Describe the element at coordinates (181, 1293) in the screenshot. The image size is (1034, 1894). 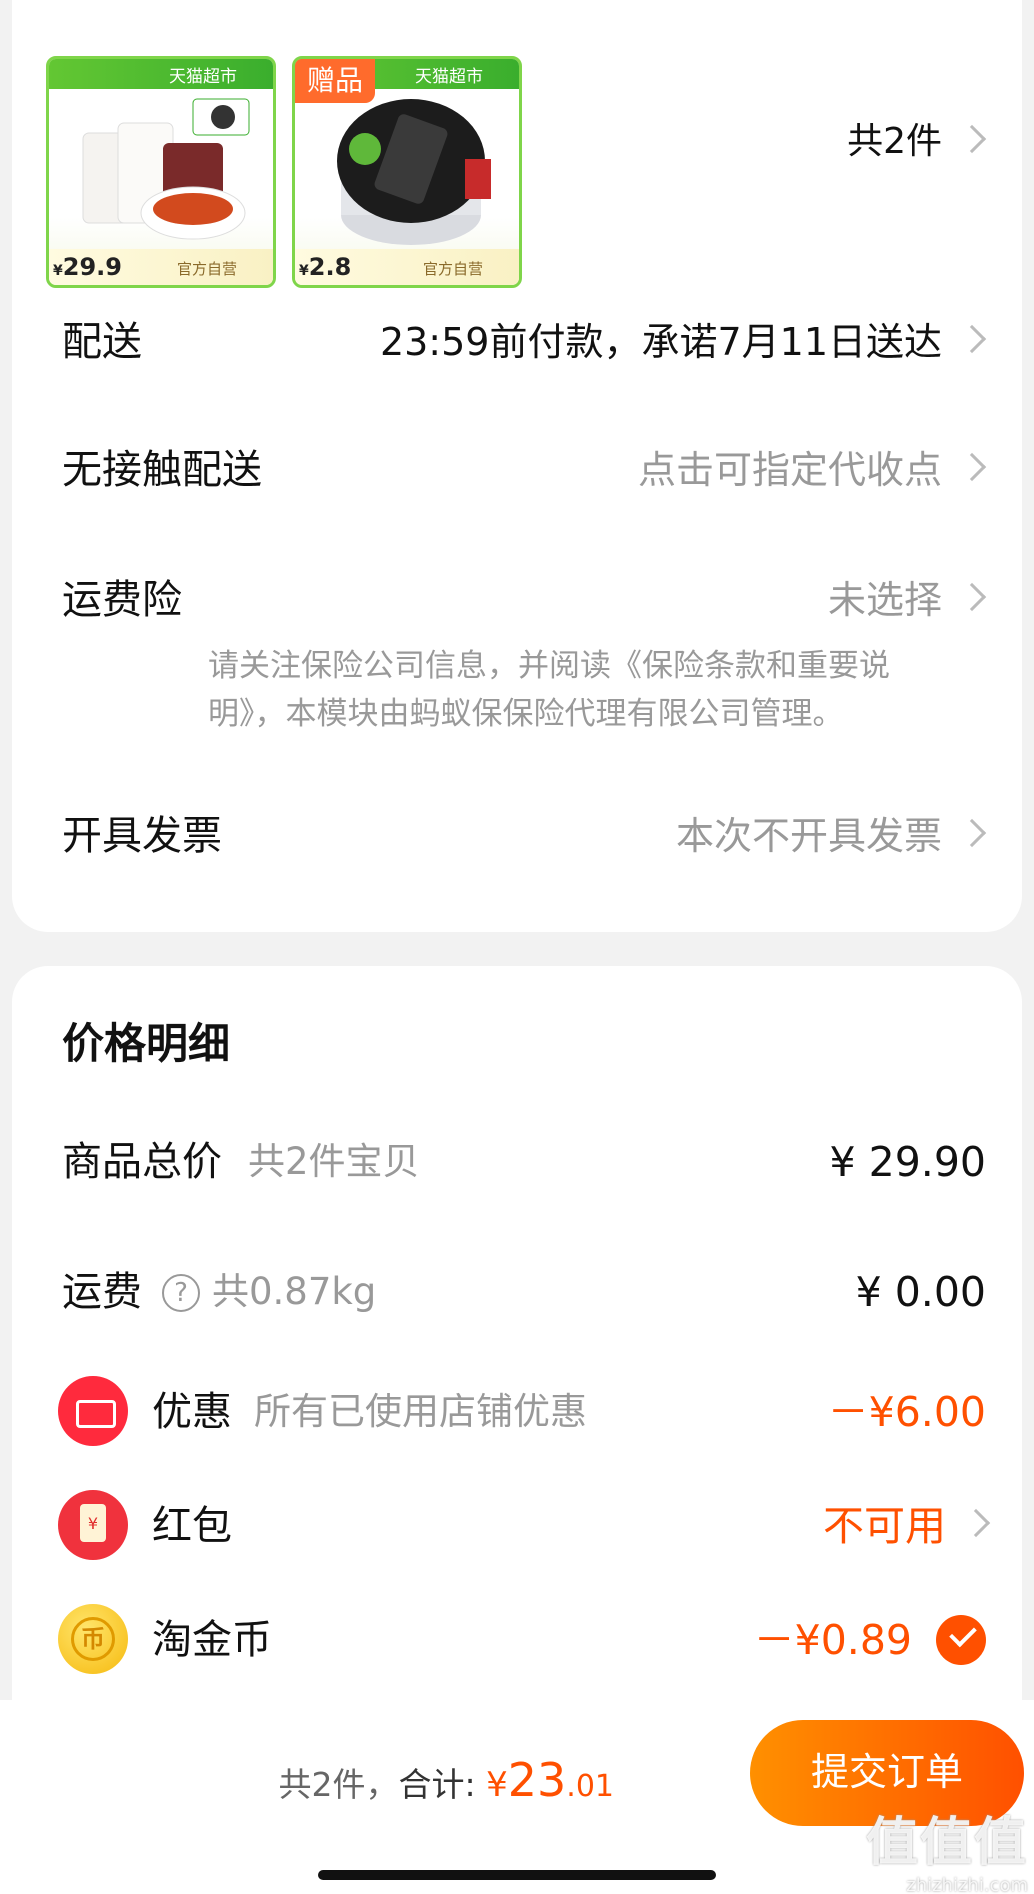
I see `help-icon: ?` at that location.